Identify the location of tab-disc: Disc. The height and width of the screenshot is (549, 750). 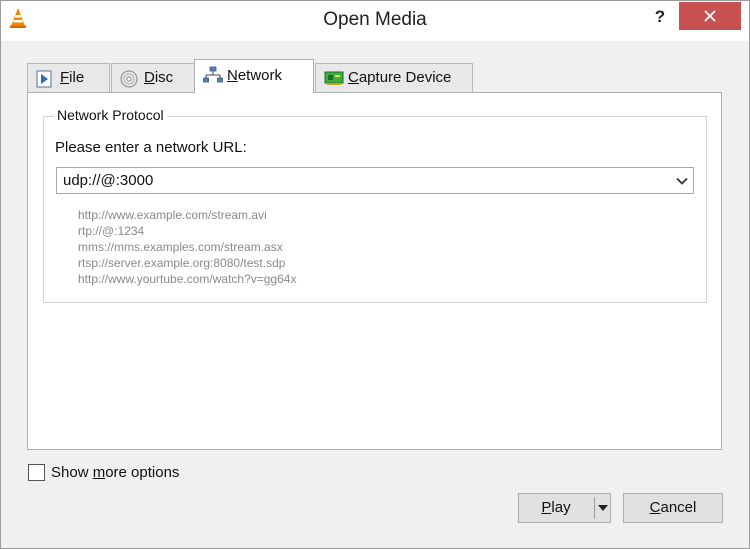
(153, 77).